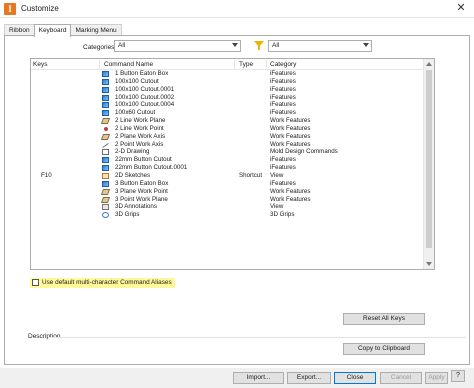 Image resolution: width=474 pixels, height=388 pixels. What do you see at coordinates (401, 378) in the screenshot?
I see `cancel-button: Cancel` at bounding box center [401, 378].